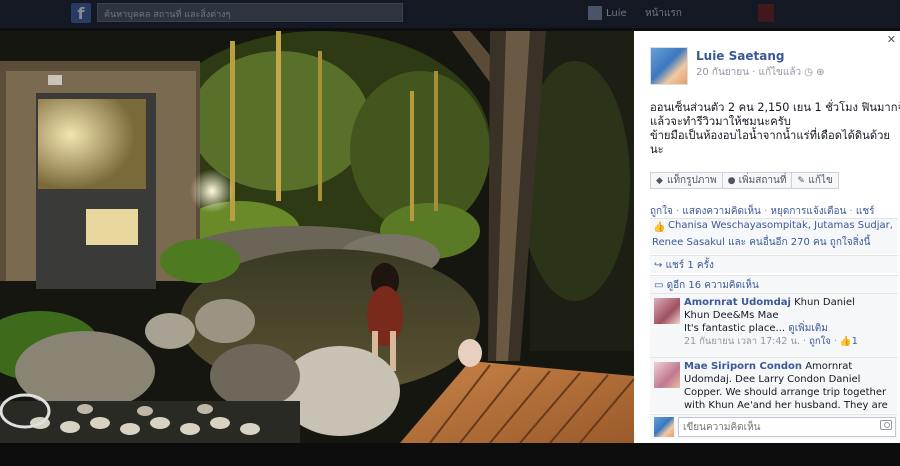 The height and width of the screenshot is (466, 900). What do you see at coordinates (660, 265) in the screenshot?
I see `share-icon: ↪` at bounding box center [660, 265].